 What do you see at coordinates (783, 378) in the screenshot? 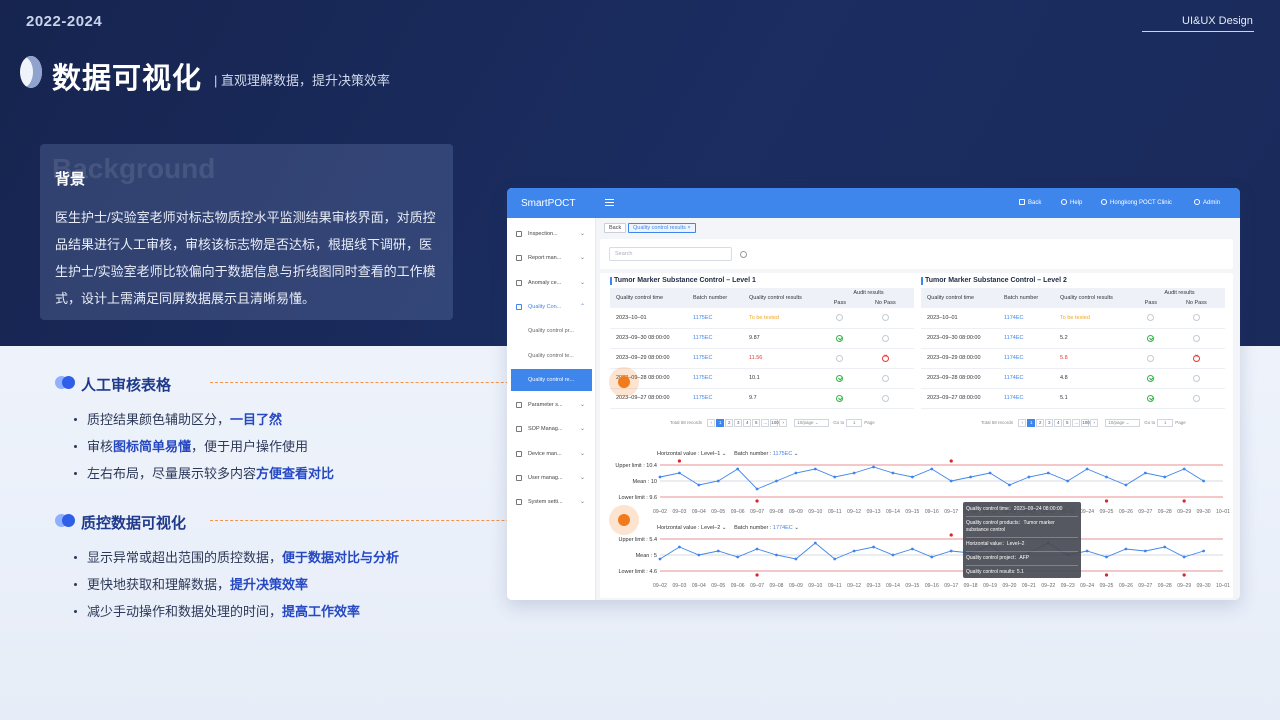
I see `cell-result: 10.1` at bounding box center [783, 378].